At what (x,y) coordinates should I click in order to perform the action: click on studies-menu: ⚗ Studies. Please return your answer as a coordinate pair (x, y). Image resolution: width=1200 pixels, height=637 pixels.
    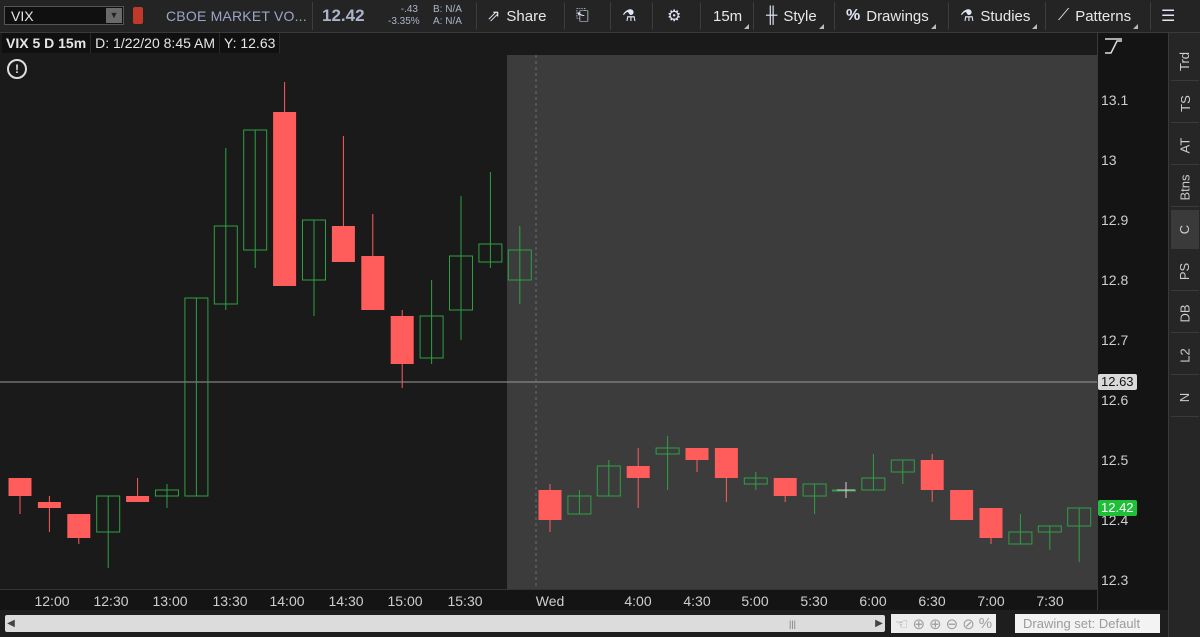
    Looking at the image, I should click on (999, 17).